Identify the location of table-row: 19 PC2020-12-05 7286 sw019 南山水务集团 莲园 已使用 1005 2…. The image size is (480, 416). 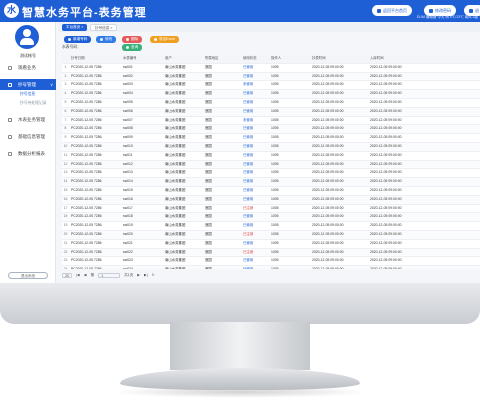
(271, 226).